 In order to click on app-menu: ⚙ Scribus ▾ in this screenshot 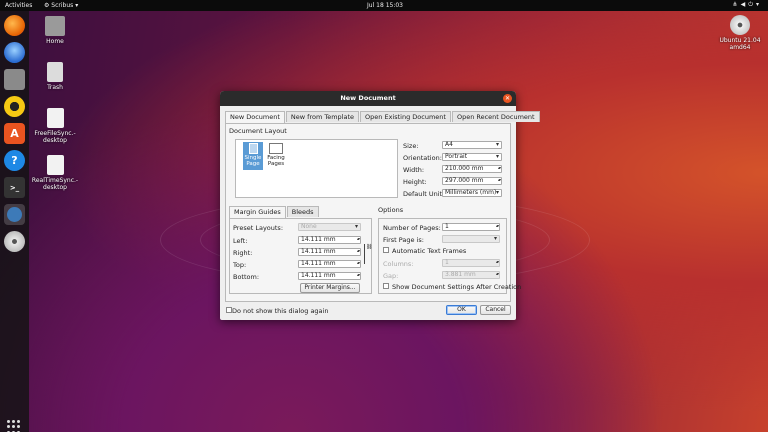, I will do `click(61, 5)`.